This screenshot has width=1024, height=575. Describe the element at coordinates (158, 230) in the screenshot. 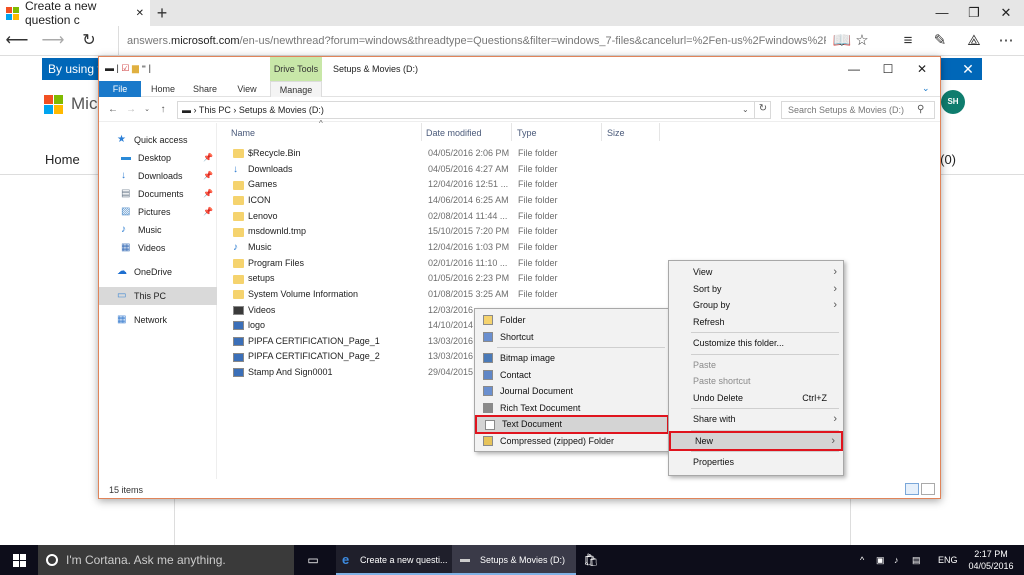

I see `nav-item-music: ♪ Music` at that location.